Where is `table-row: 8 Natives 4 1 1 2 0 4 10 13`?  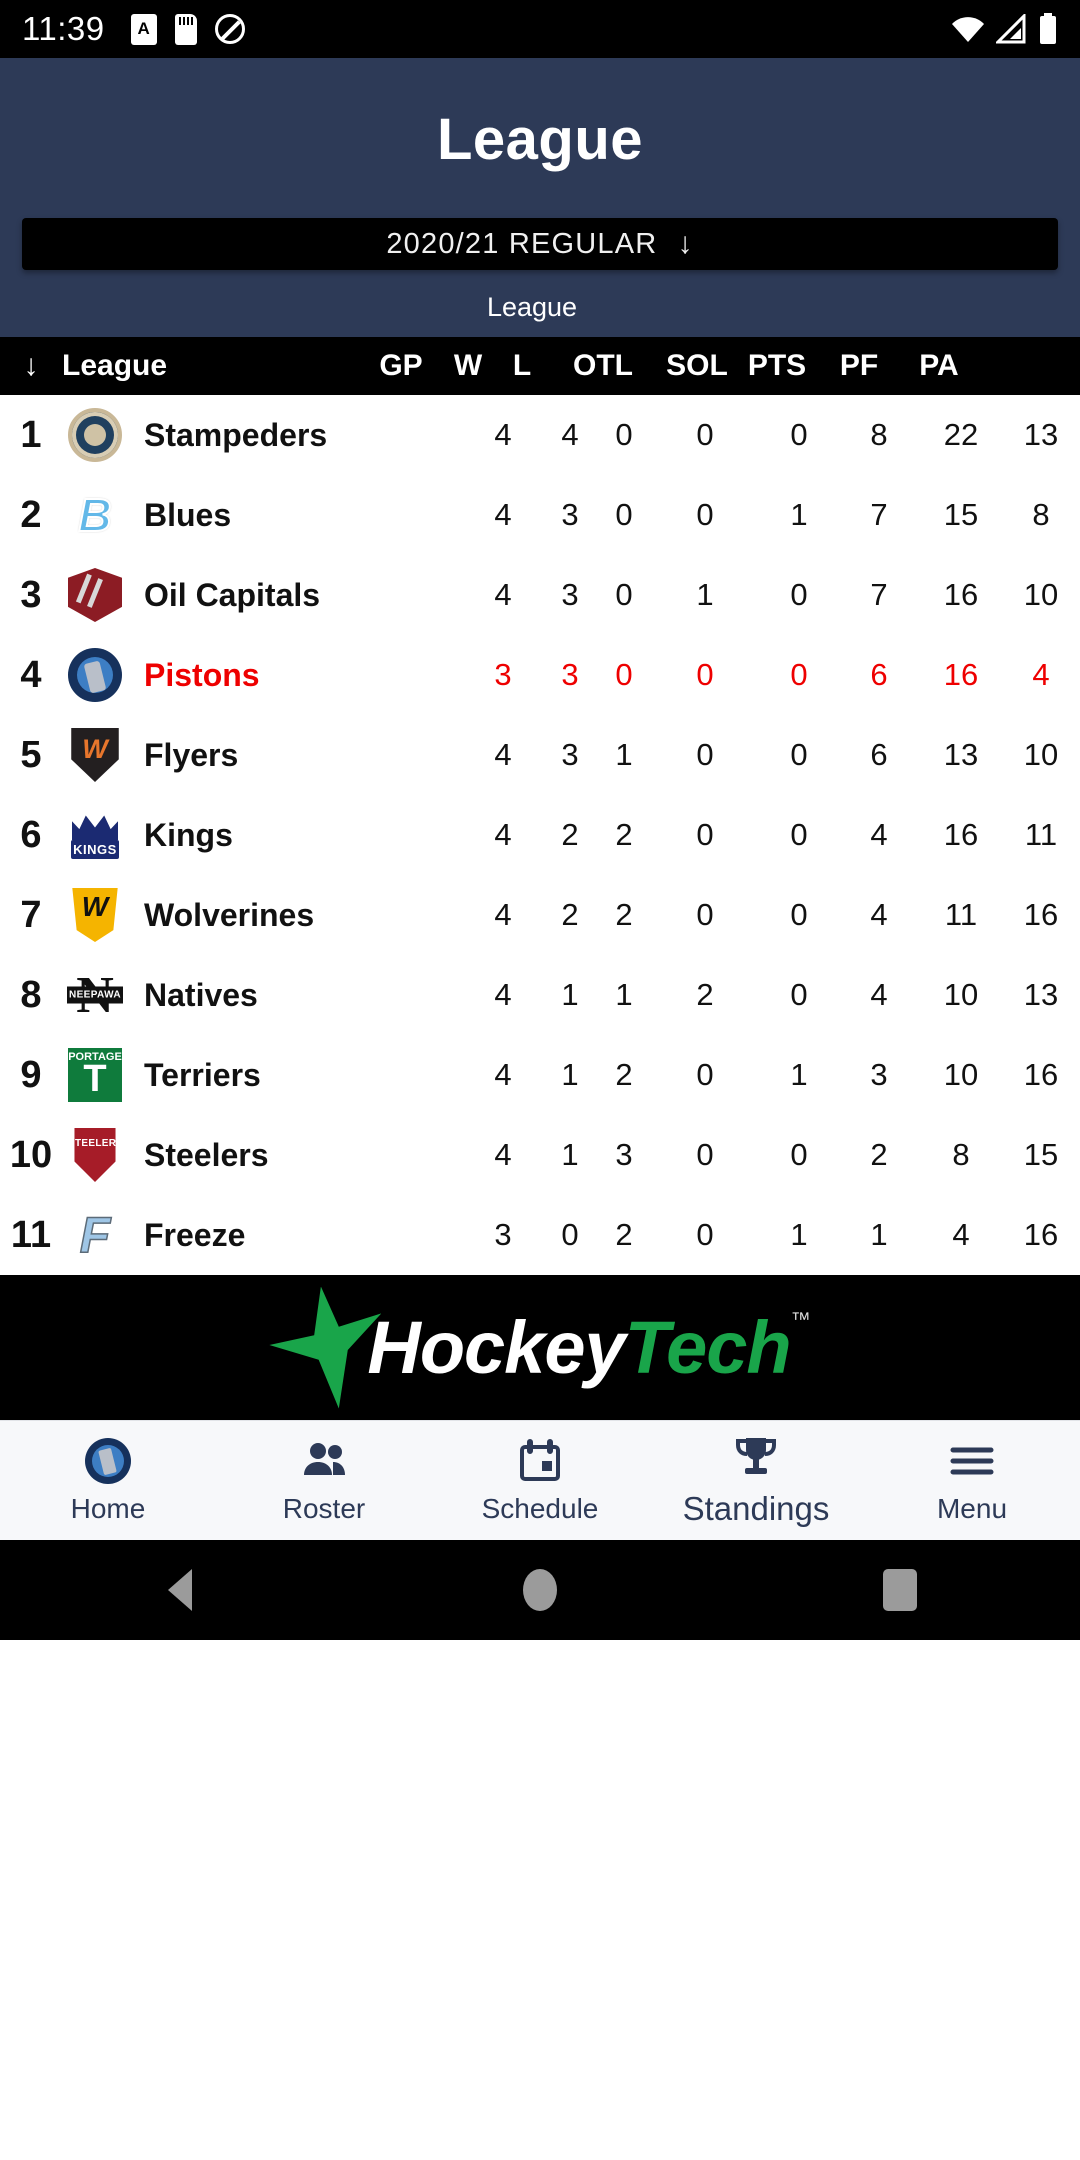 table-row: 8 Natives 4 1 1 2 0 4 10 13 is located at coordinates (540, 995).